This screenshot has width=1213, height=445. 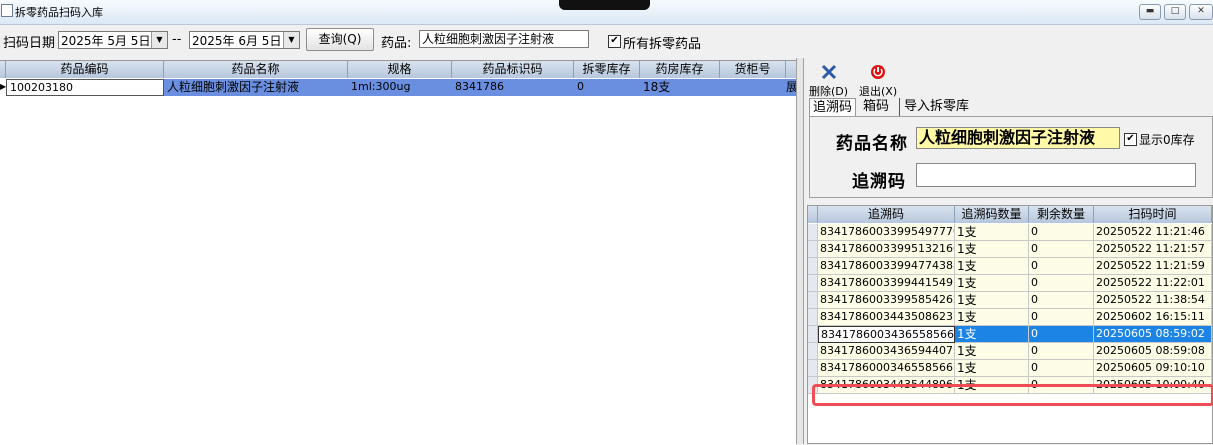 What do you see at coordinates (828, 72) in the screenshot?
I see `delete-x-icon` at bounding box center [828, 72].